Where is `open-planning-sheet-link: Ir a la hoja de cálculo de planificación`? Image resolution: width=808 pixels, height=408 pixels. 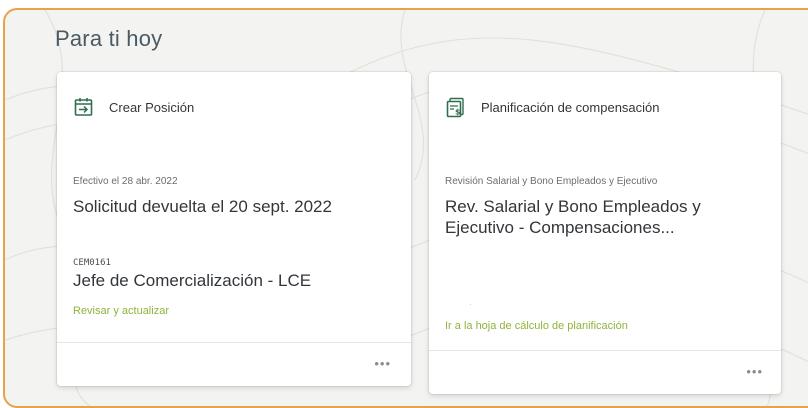 open-planning-sheet-link: Ir a la hoja de cálculo de planificación is located at coordinates (536, 326).